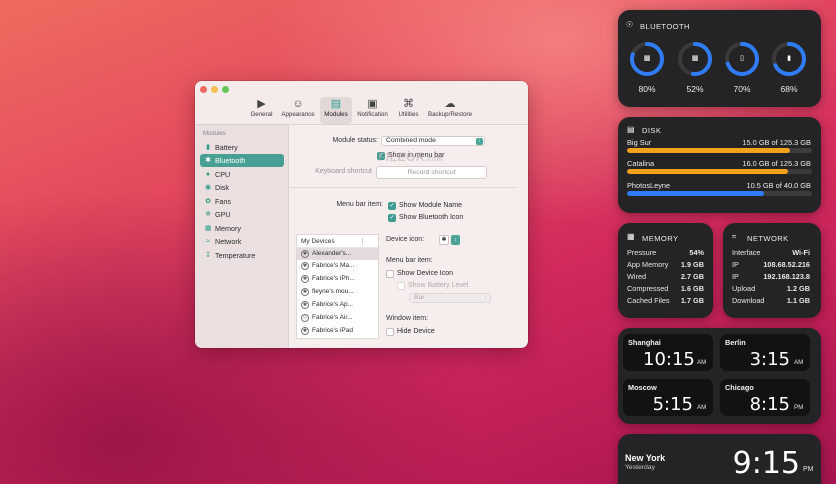 This screenshot has height=484, width=836. I want to click on tab-modules: ▤ Modules, so click(336, 110).